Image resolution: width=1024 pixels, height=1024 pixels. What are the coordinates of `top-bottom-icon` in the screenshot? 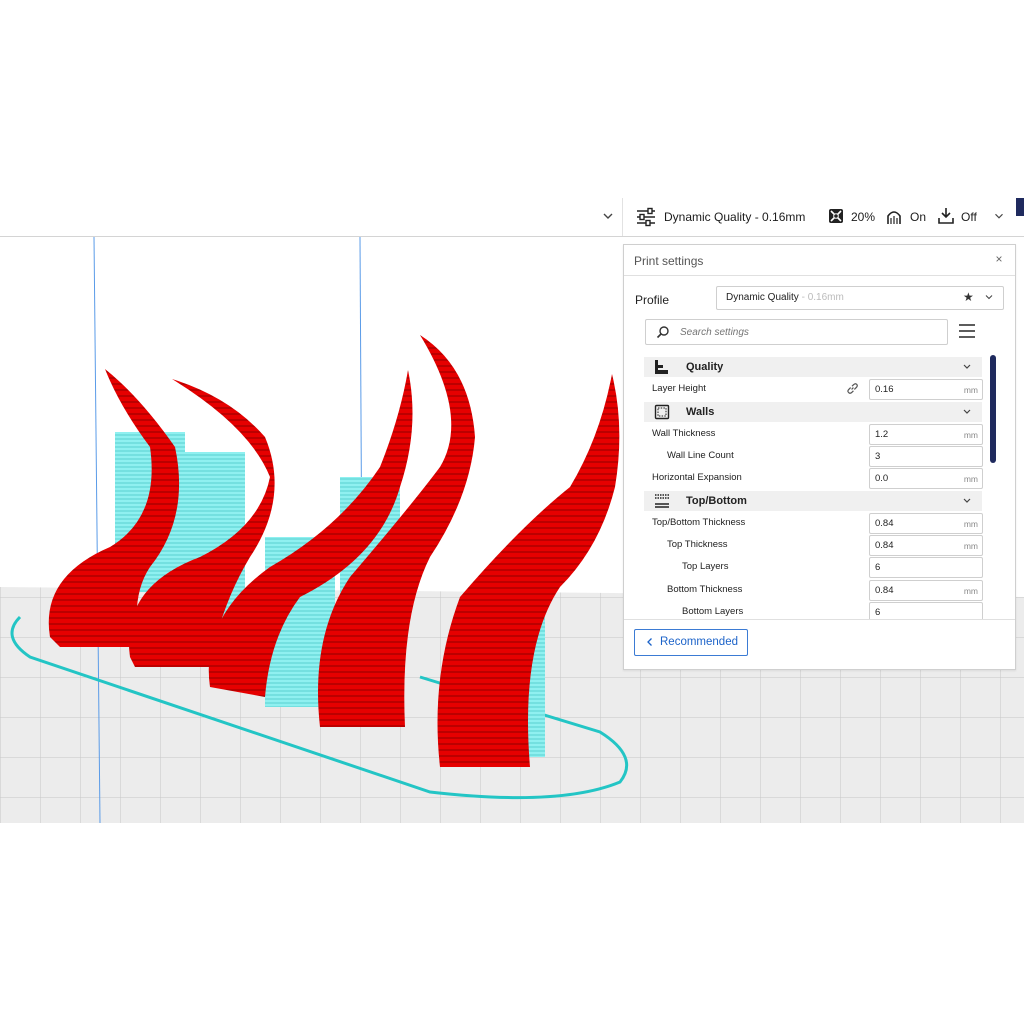 It's located at (662, 501).